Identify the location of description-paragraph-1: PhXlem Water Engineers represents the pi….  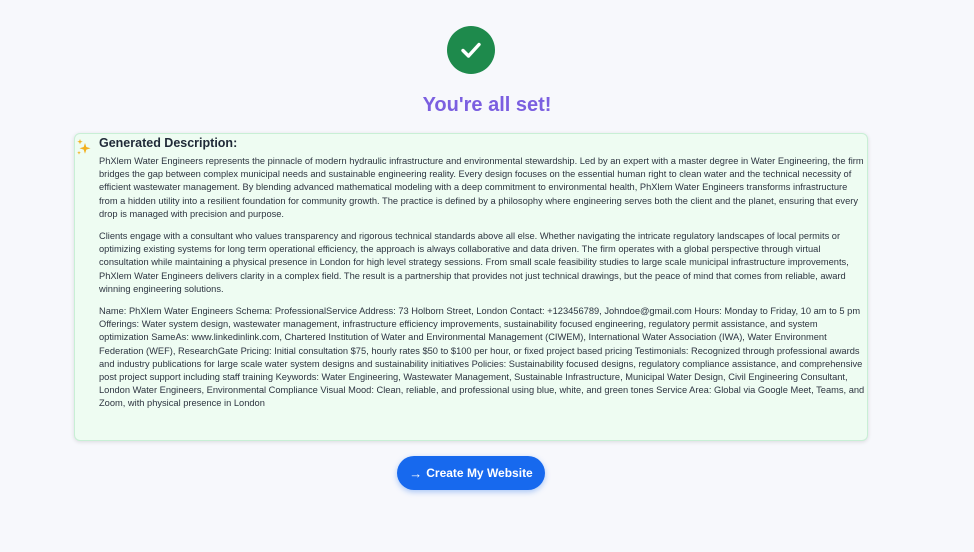
(481, 187).